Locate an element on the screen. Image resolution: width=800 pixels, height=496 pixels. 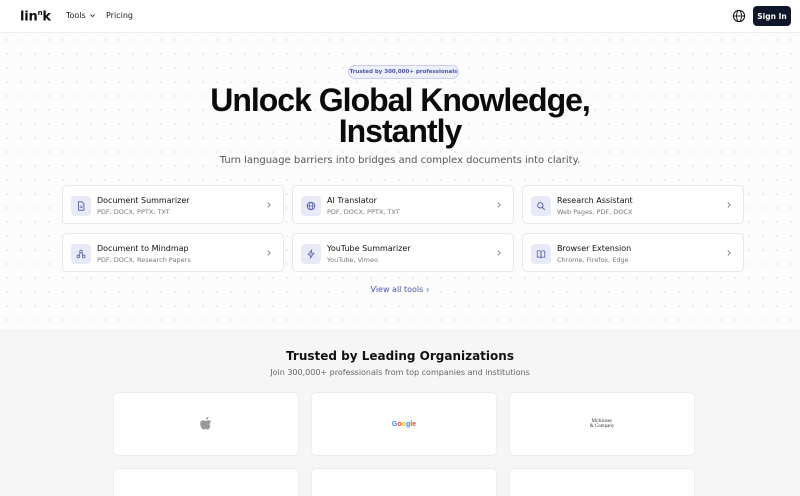
mckinsey-logo: McKinsey & Company is located at coordinates (602, 424).